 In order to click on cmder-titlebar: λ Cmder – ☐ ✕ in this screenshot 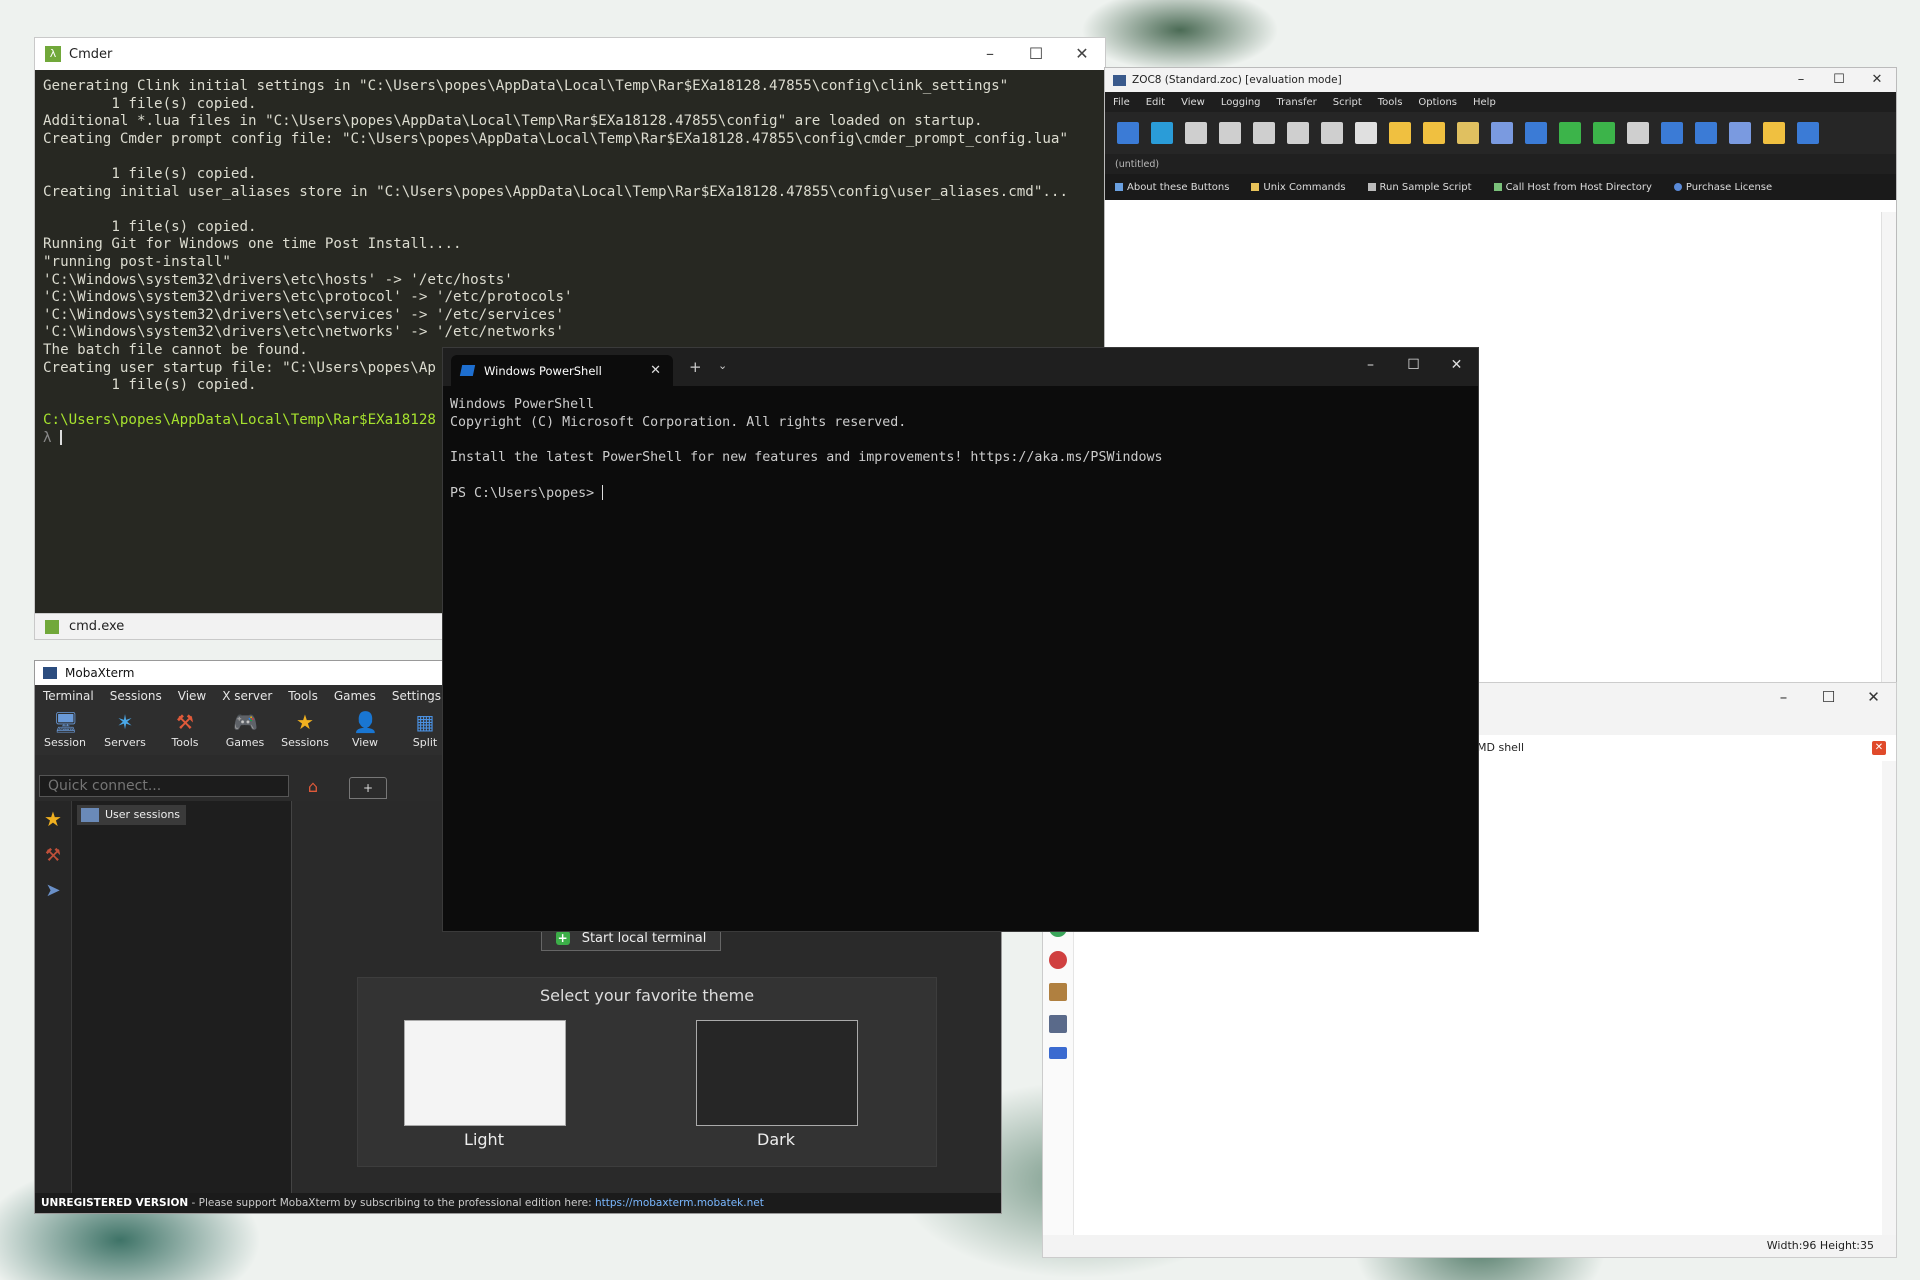, I will do `click(570, 54)`.